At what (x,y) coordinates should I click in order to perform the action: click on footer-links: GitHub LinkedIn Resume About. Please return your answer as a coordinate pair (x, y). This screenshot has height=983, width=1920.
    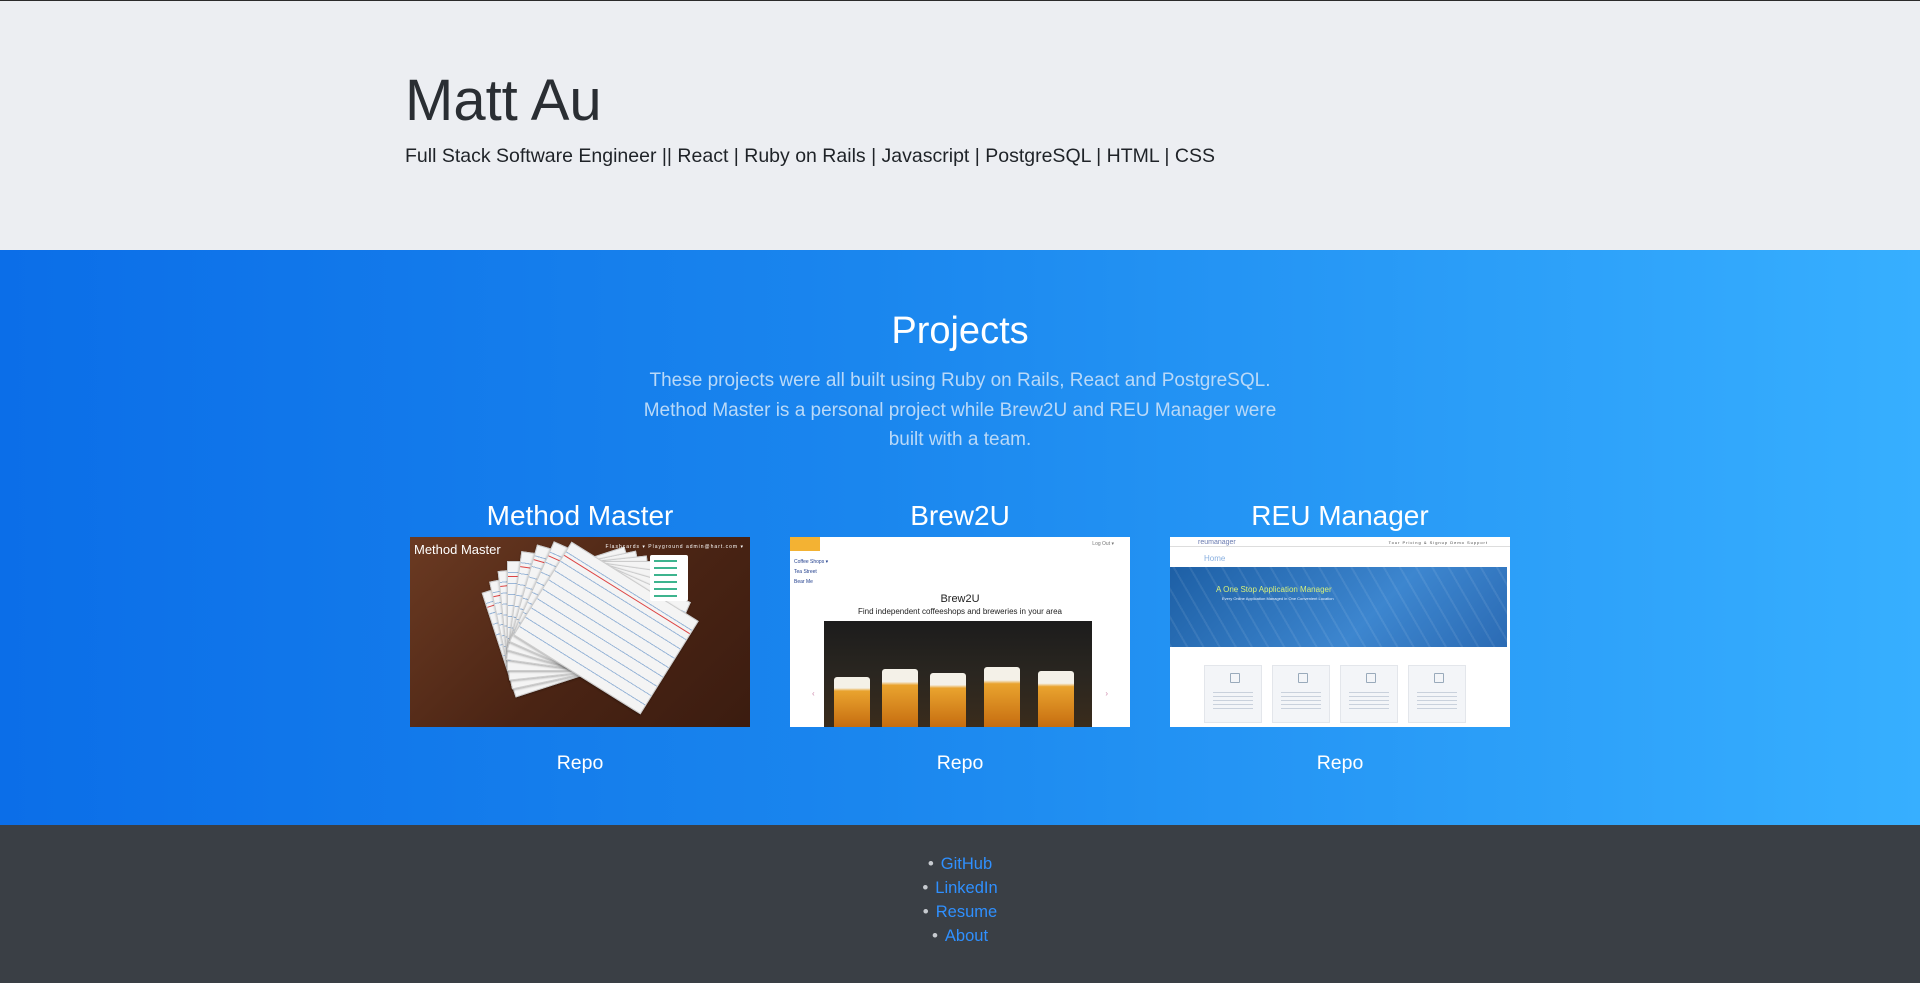
    Looking at the image, I should click on (959, 900).